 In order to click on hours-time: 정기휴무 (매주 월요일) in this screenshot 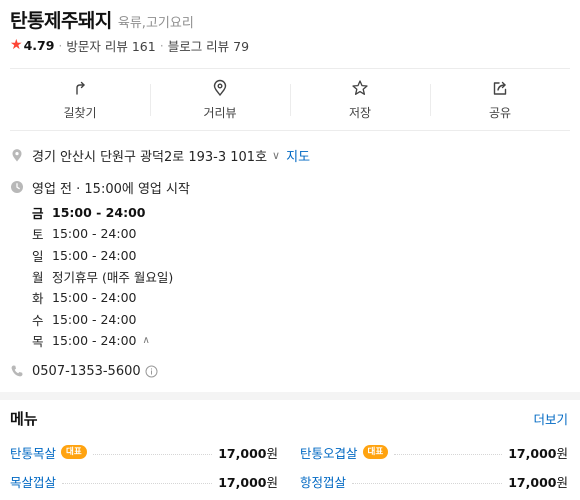, I will do `click(113, 278)`.